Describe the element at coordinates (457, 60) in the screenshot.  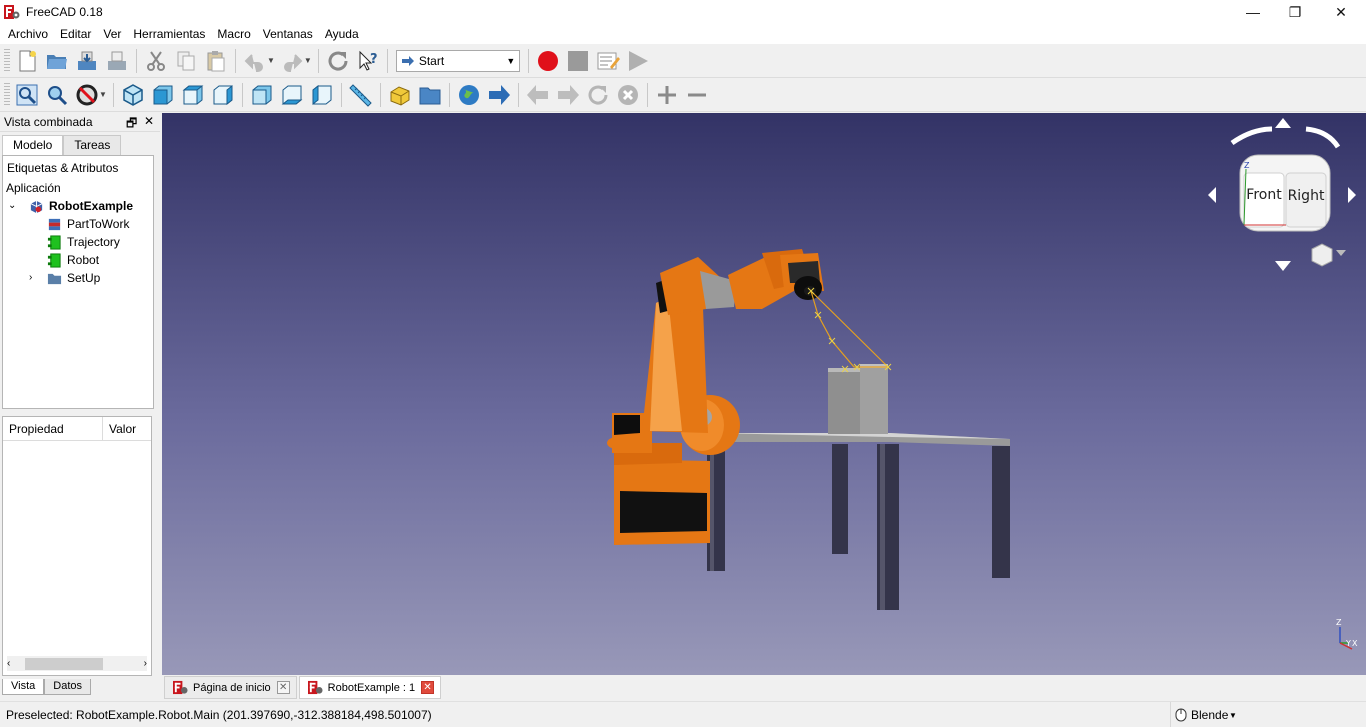
I see `workbench-selector: Start ▼` at that location.